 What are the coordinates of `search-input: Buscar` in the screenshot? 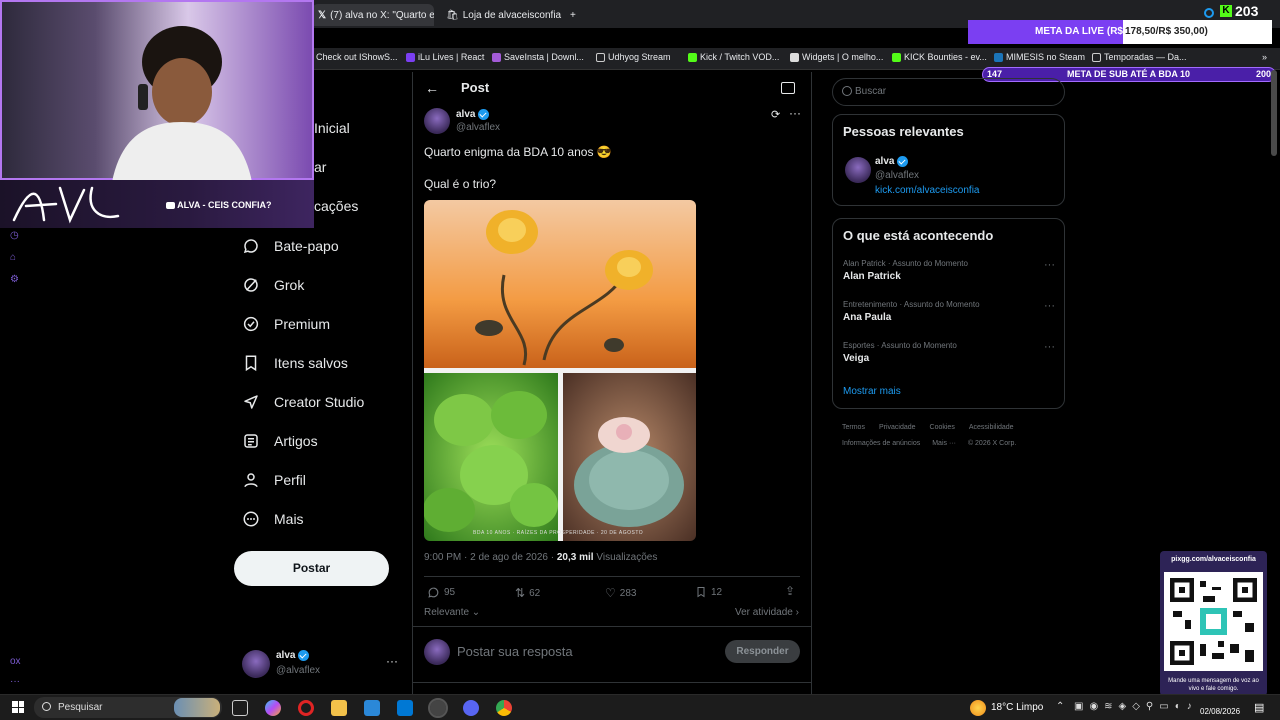 It's located at (870, 91).